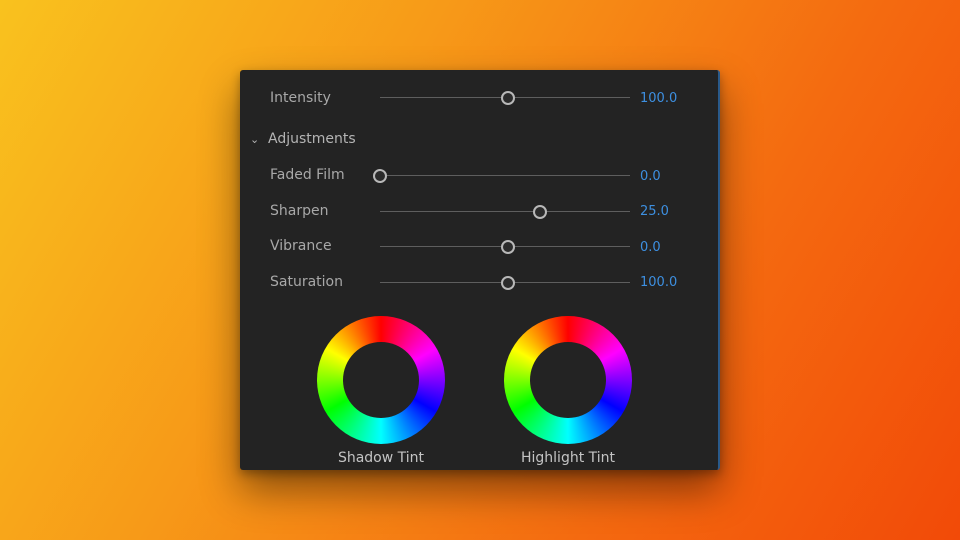  Describe the element at coordinates (568, 380) in the screenshot. I see `highlight-tint-wheel` at that location.